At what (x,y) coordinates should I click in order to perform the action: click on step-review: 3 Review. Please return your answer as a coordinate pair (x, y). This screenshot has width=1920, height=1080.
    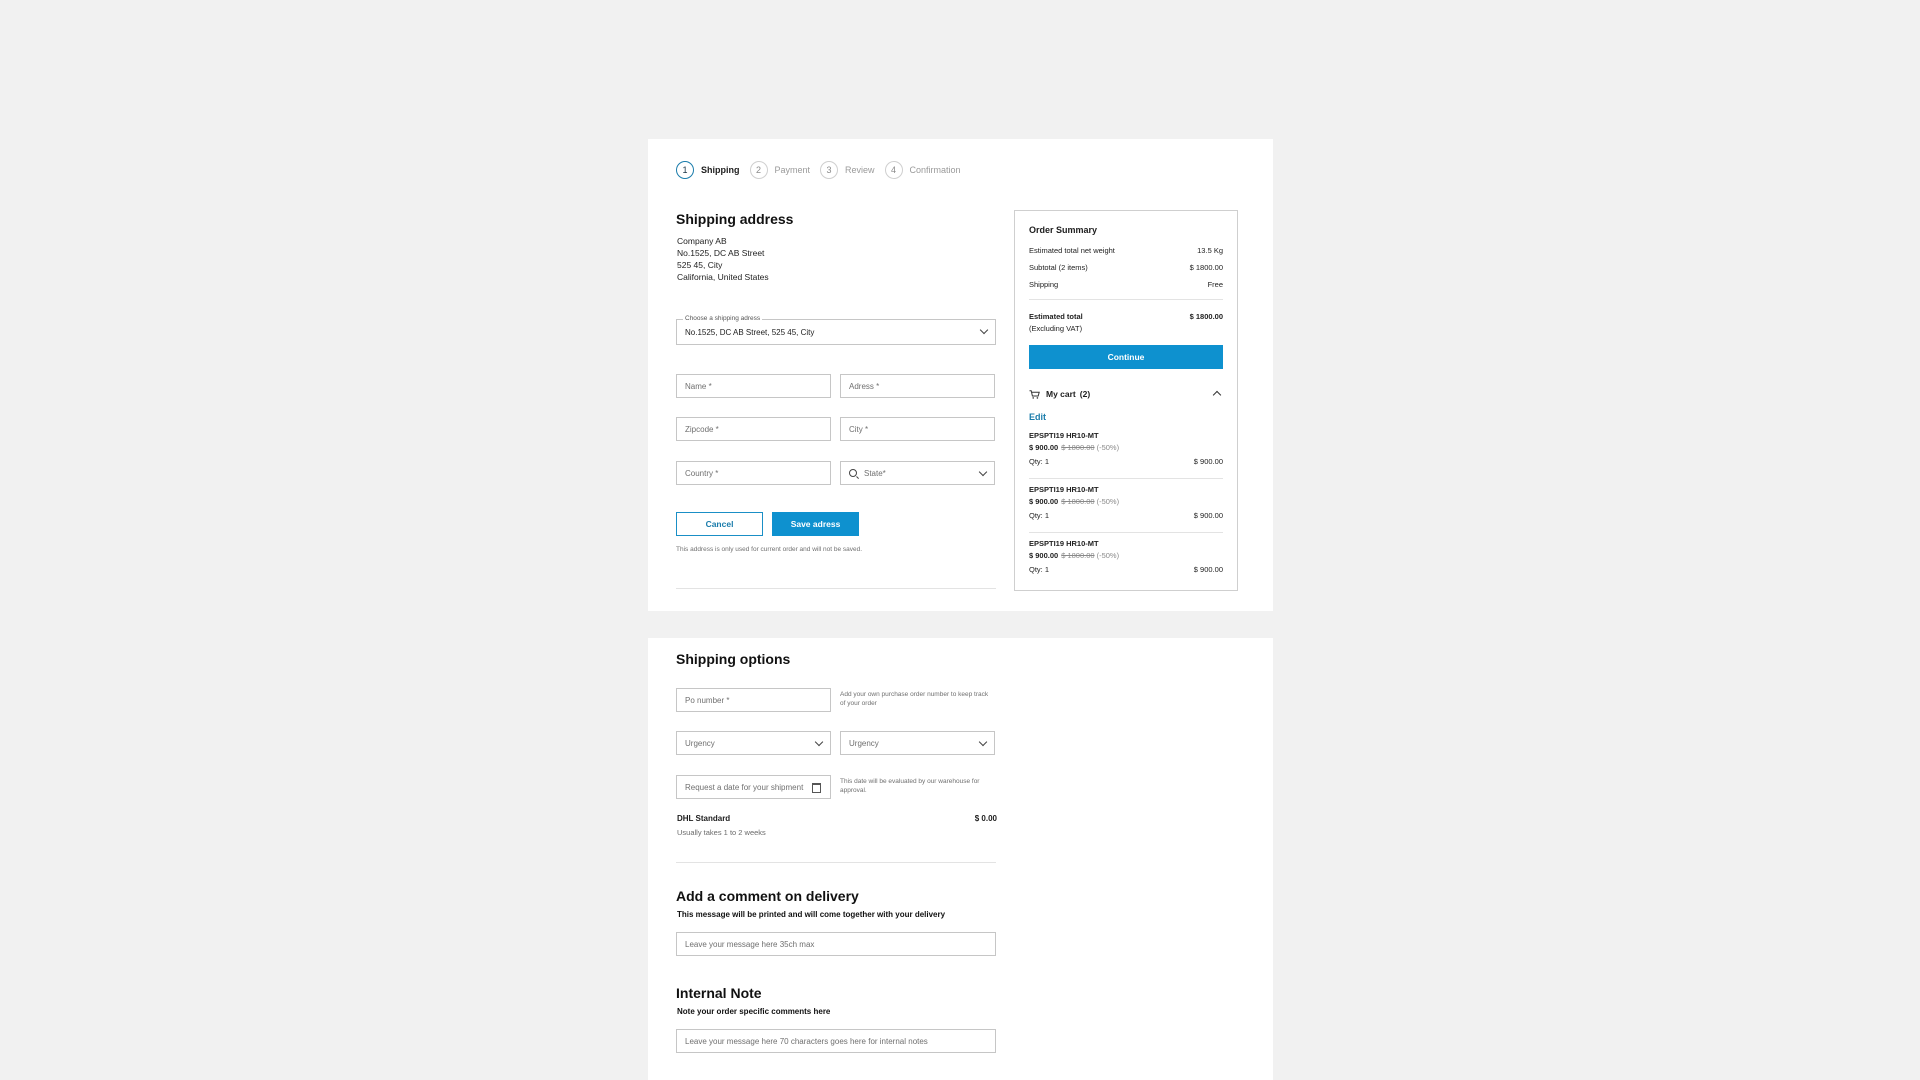
    Looking at the image, I should click on (847, 170).